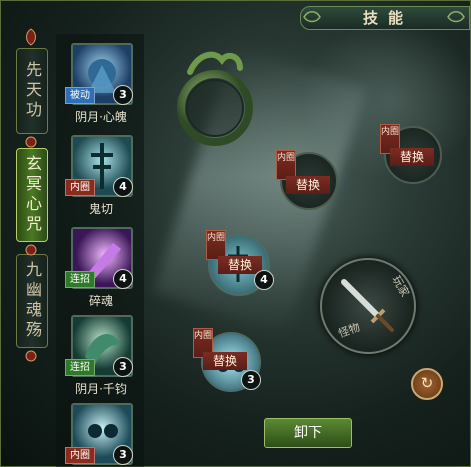 This screenshot has height=467, width=471. What do you see at coordinates (100, 209) in the screenshot?
I see `skill-name: 鬼切` at bounding box center [100, 209].